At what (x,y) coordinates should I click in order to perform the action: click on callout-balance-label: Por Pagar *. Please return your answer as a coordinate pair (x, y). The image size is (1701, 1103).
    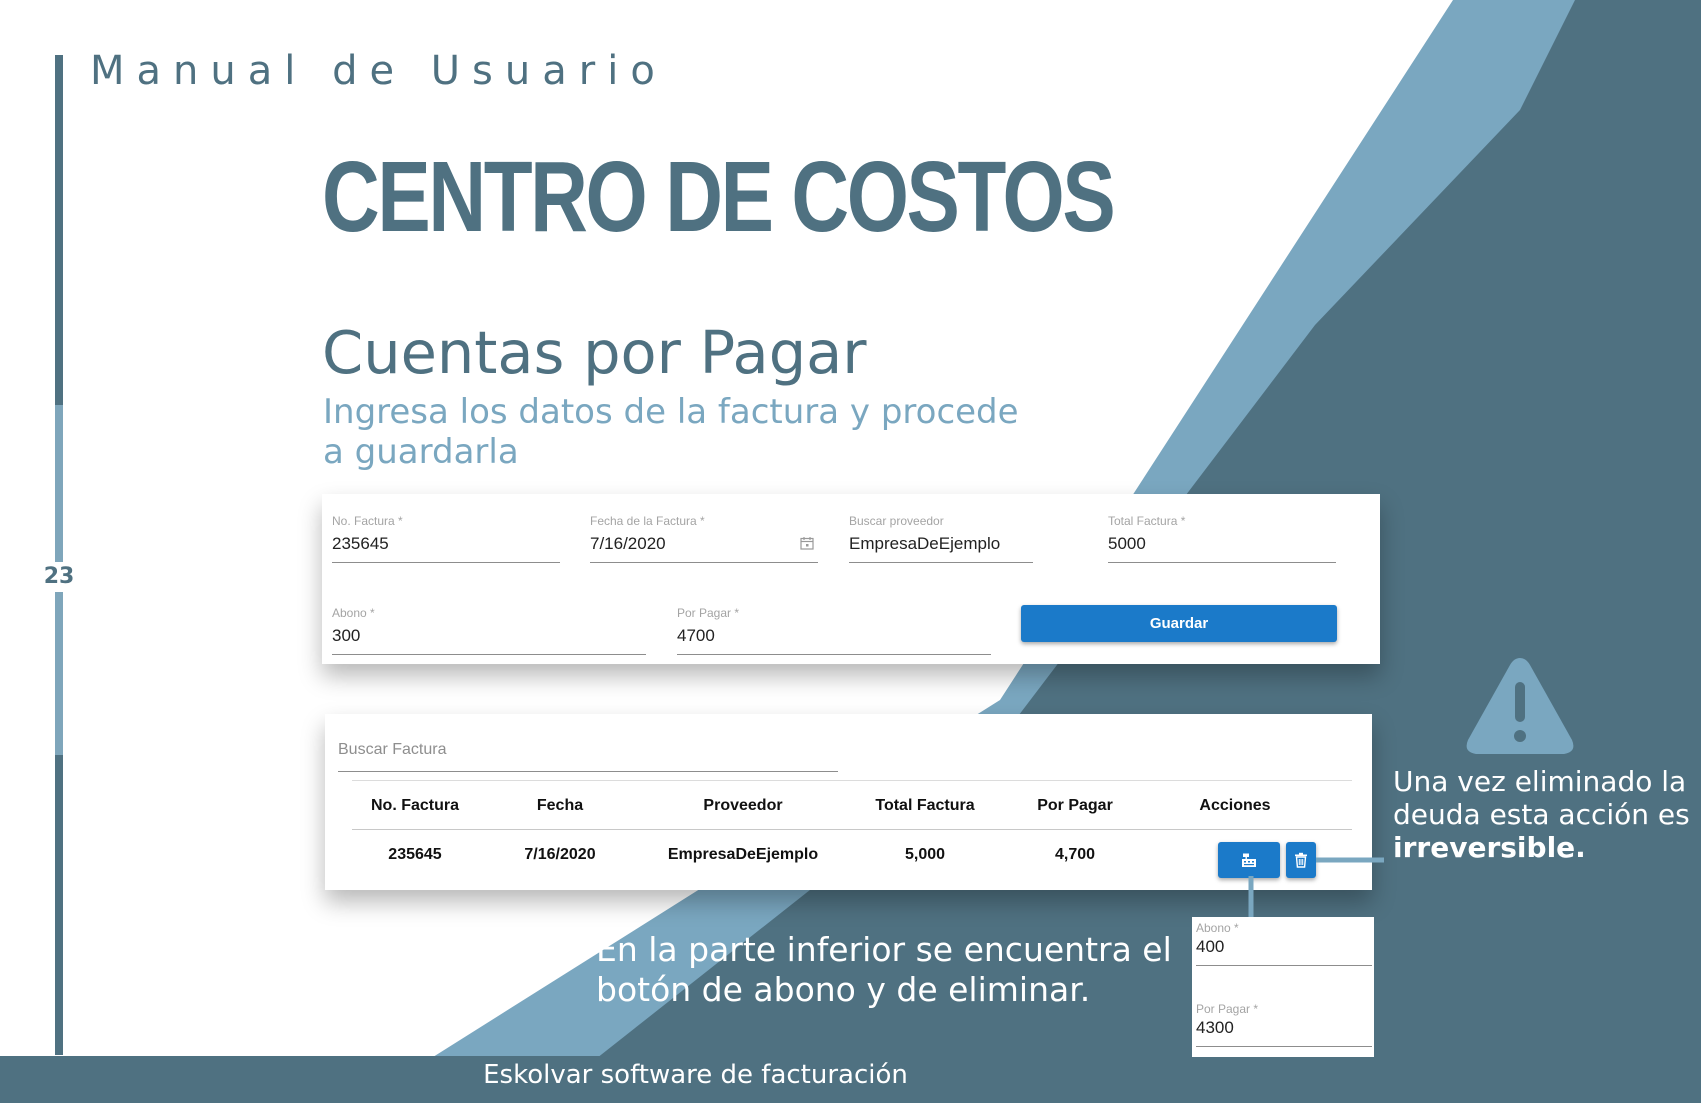
    Looking at the image, I should click on (1227, 1009).